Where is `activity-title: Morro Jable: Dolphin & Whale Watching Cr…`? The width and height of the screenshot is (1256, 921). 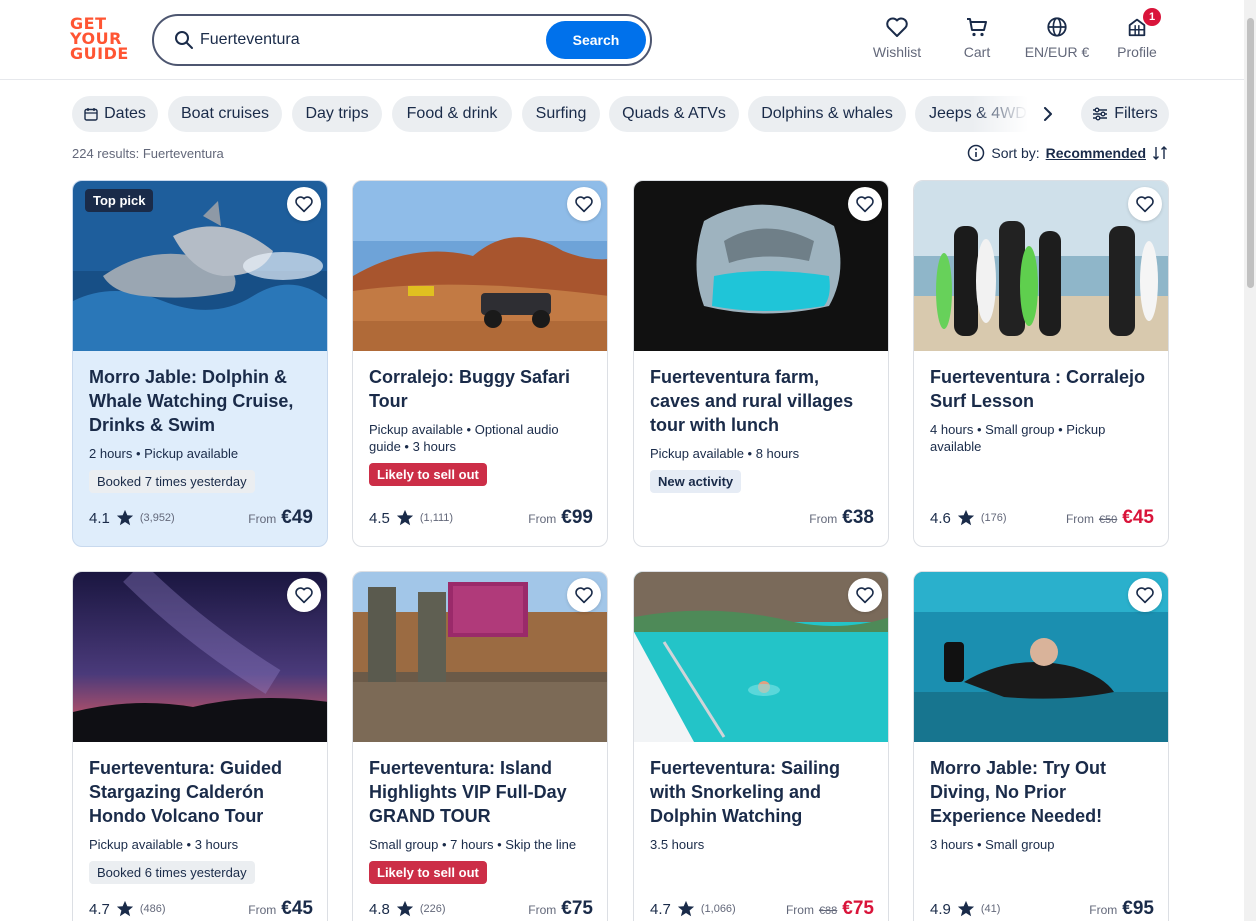 activity-title: Morro Jable: Dolphin & Whale Watching Cr… is located at coordinates (200, 401).